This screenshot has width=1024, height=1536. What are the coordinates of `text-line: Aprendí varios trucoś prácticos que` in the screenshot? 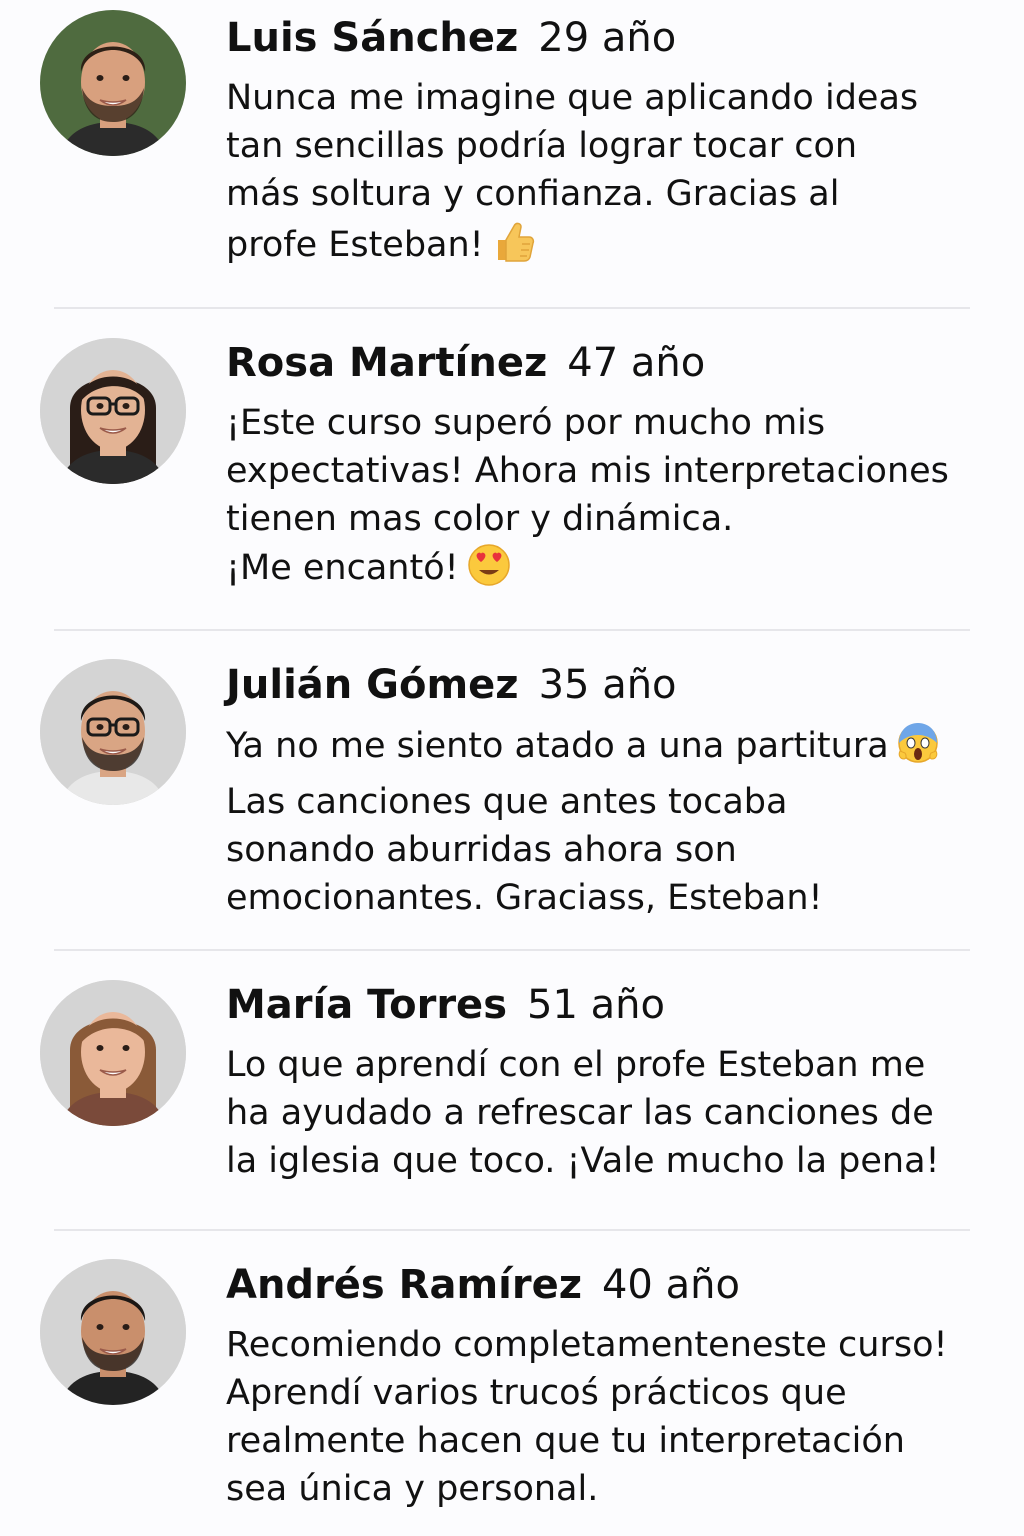 It's located at (536, 1393).